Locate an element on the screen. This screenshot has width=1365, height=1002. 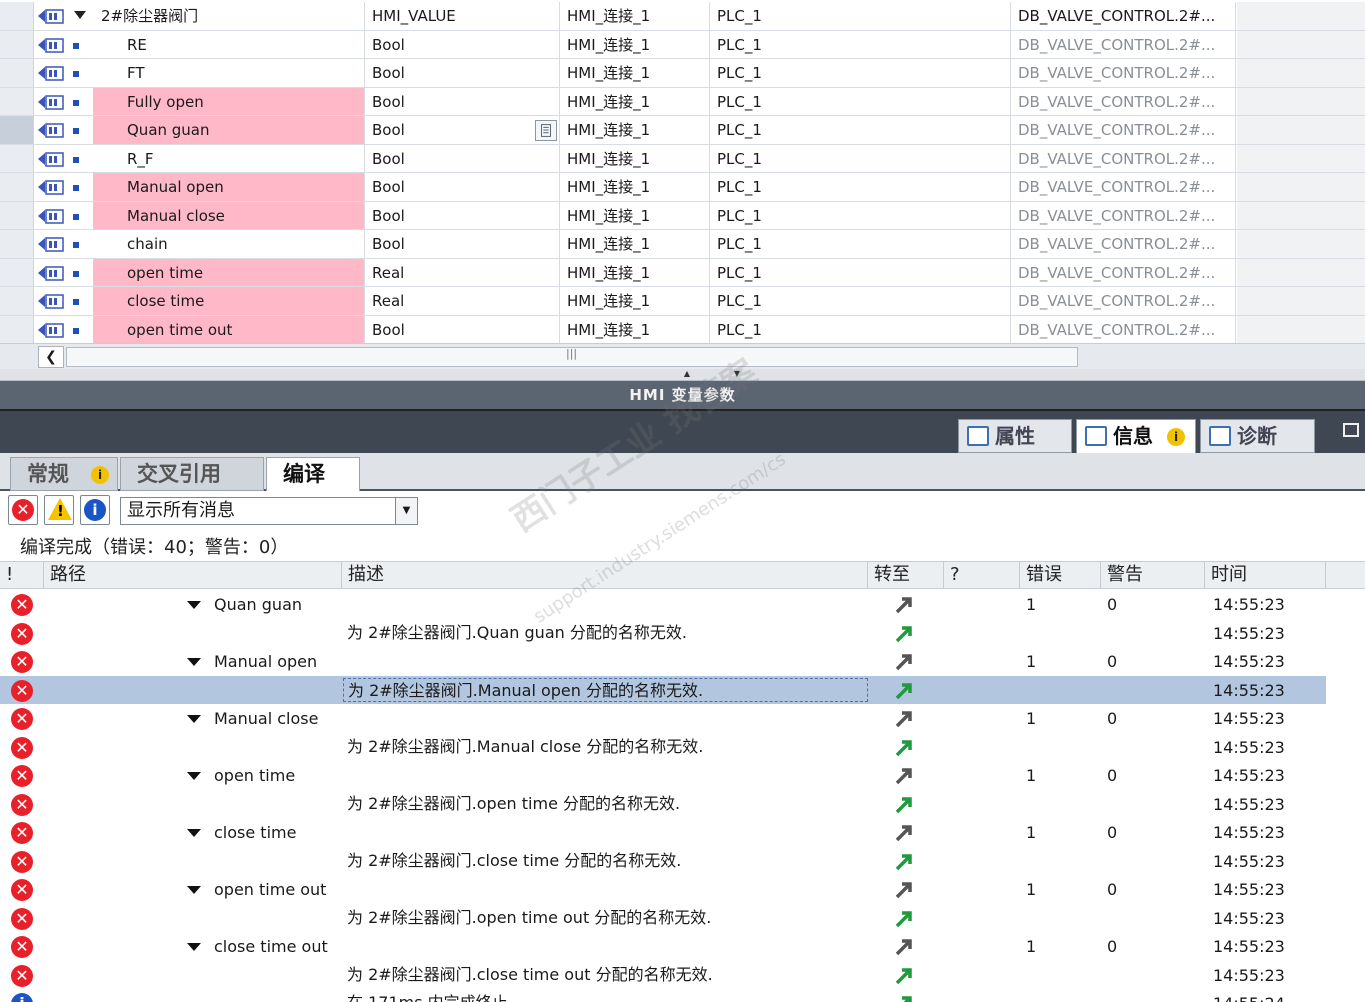
variable-name-invalid: Manual open is located at coordinates (229, 187).